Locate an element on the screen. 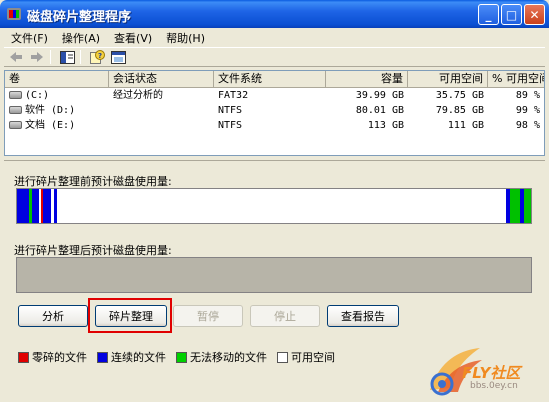 This screenshot has width=549, height=402. menu-help: 帮助(H) is located at coordinates (185, 38).